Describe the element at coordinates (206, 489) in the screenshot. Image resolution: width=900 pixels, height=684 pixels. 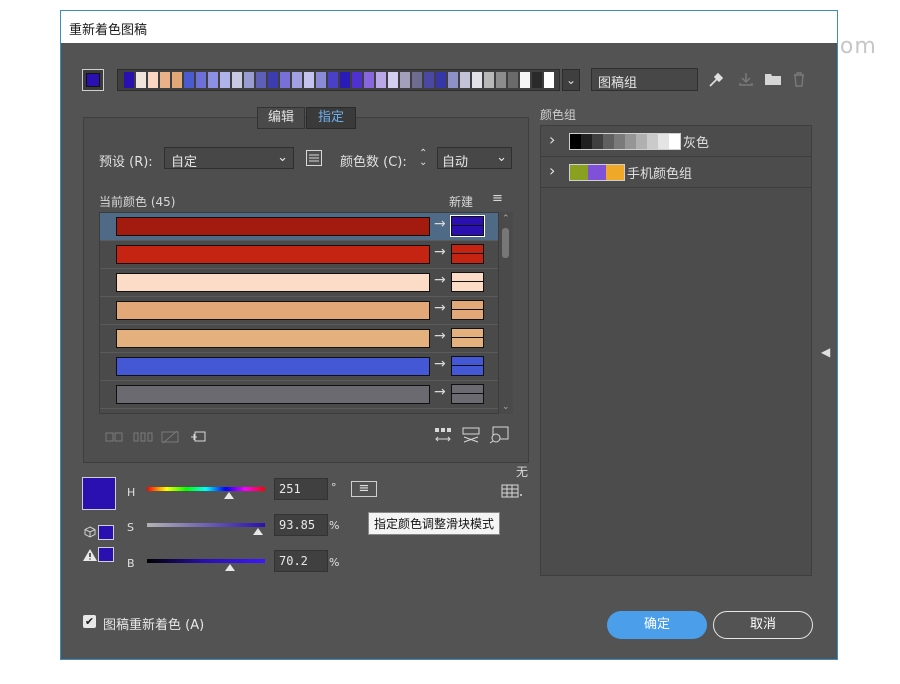
I see `hue-slider-track` at that location.